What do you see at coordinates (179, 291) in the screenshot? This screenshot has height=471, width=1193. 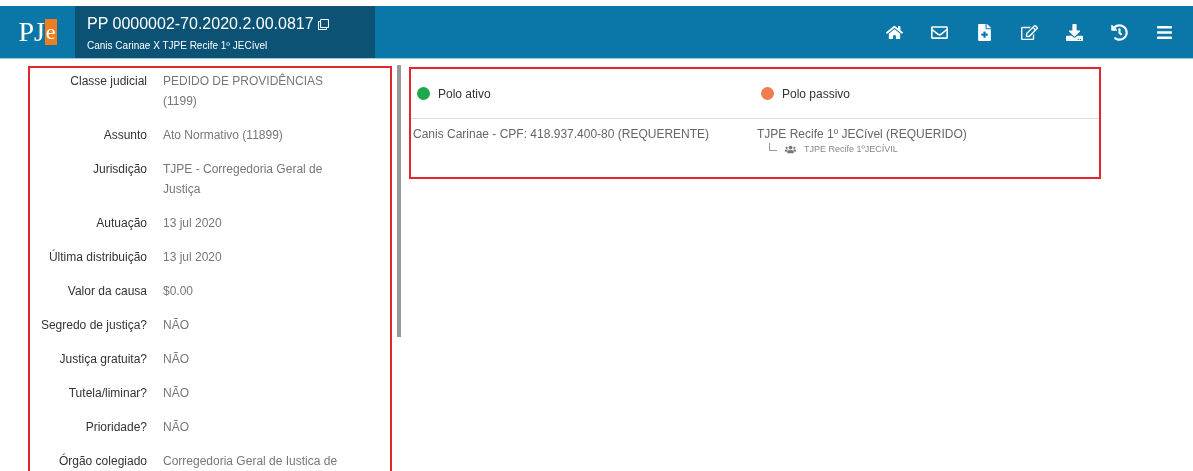 I see `detail-value: $0.00` at bounding box center [179, 291].